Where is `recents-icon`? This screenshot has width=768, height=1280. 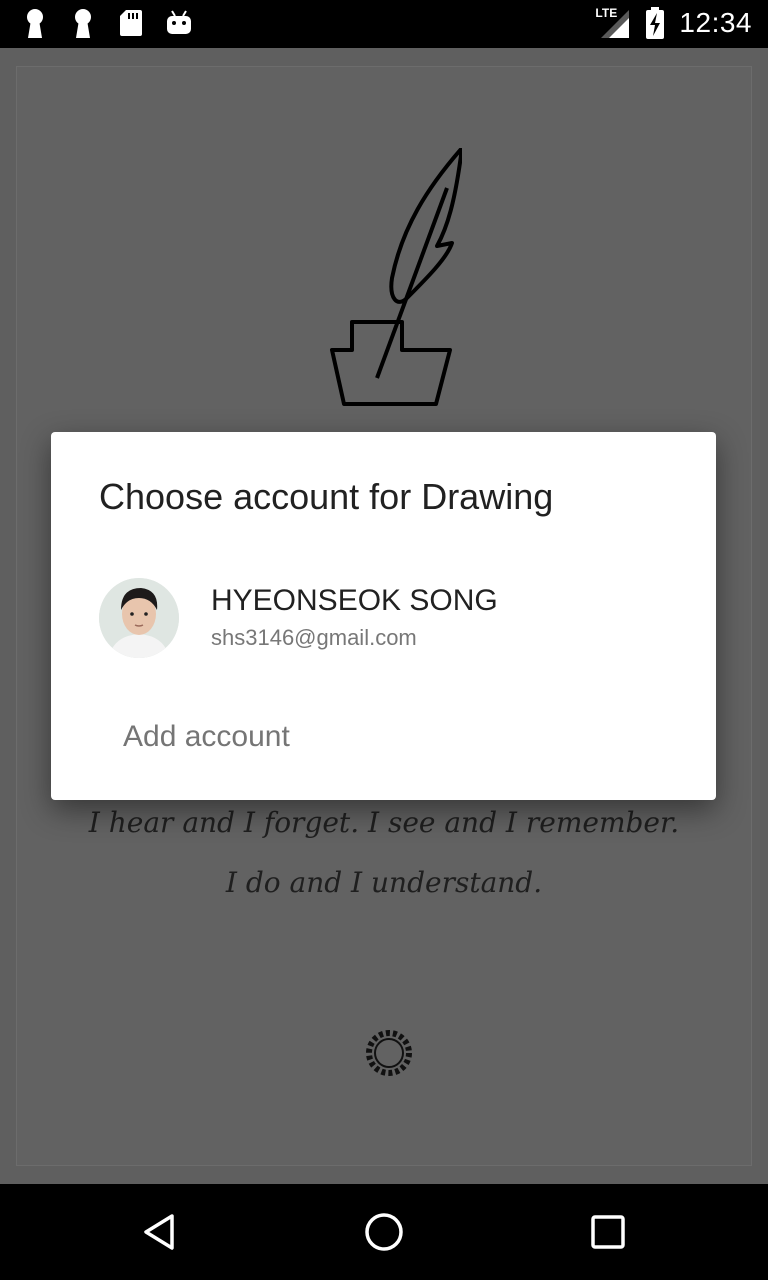 recents-icon is located at coordinates (608, 1232).